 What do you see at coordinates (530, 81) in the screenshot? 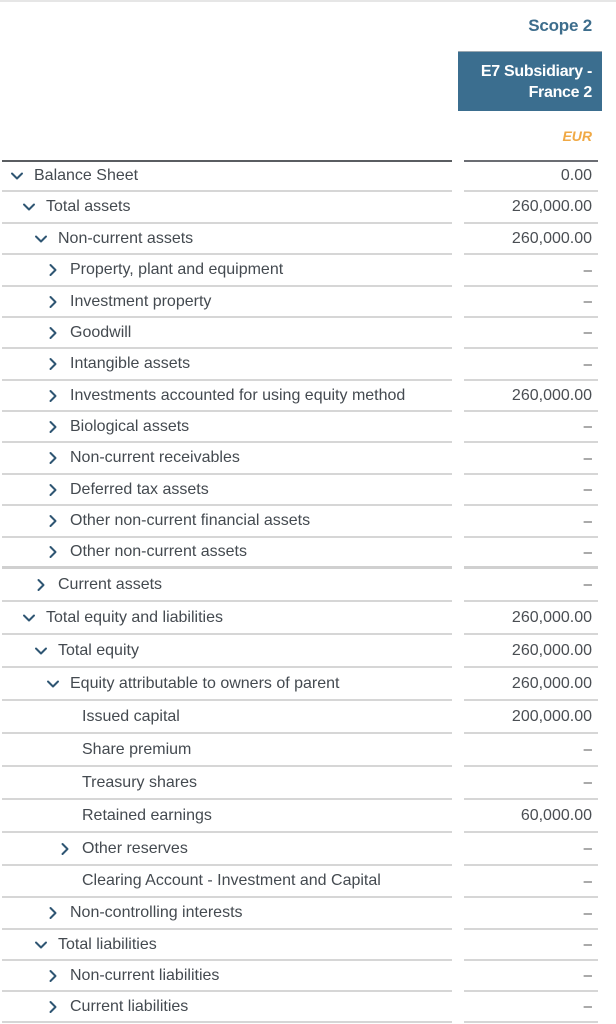
I see `entity-column-header: E7 Subsidiary - France 2` at bounding box center [530, 81].